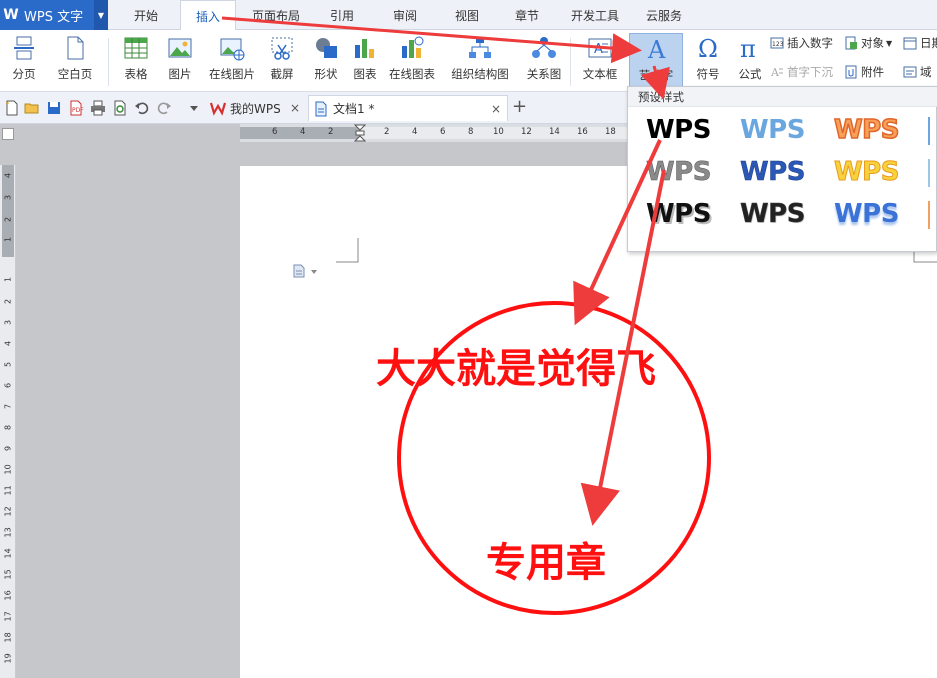 Image resolution: width=937 pixels, height=678 pixels. I want to click on svg-text: π, so click(748, 48).